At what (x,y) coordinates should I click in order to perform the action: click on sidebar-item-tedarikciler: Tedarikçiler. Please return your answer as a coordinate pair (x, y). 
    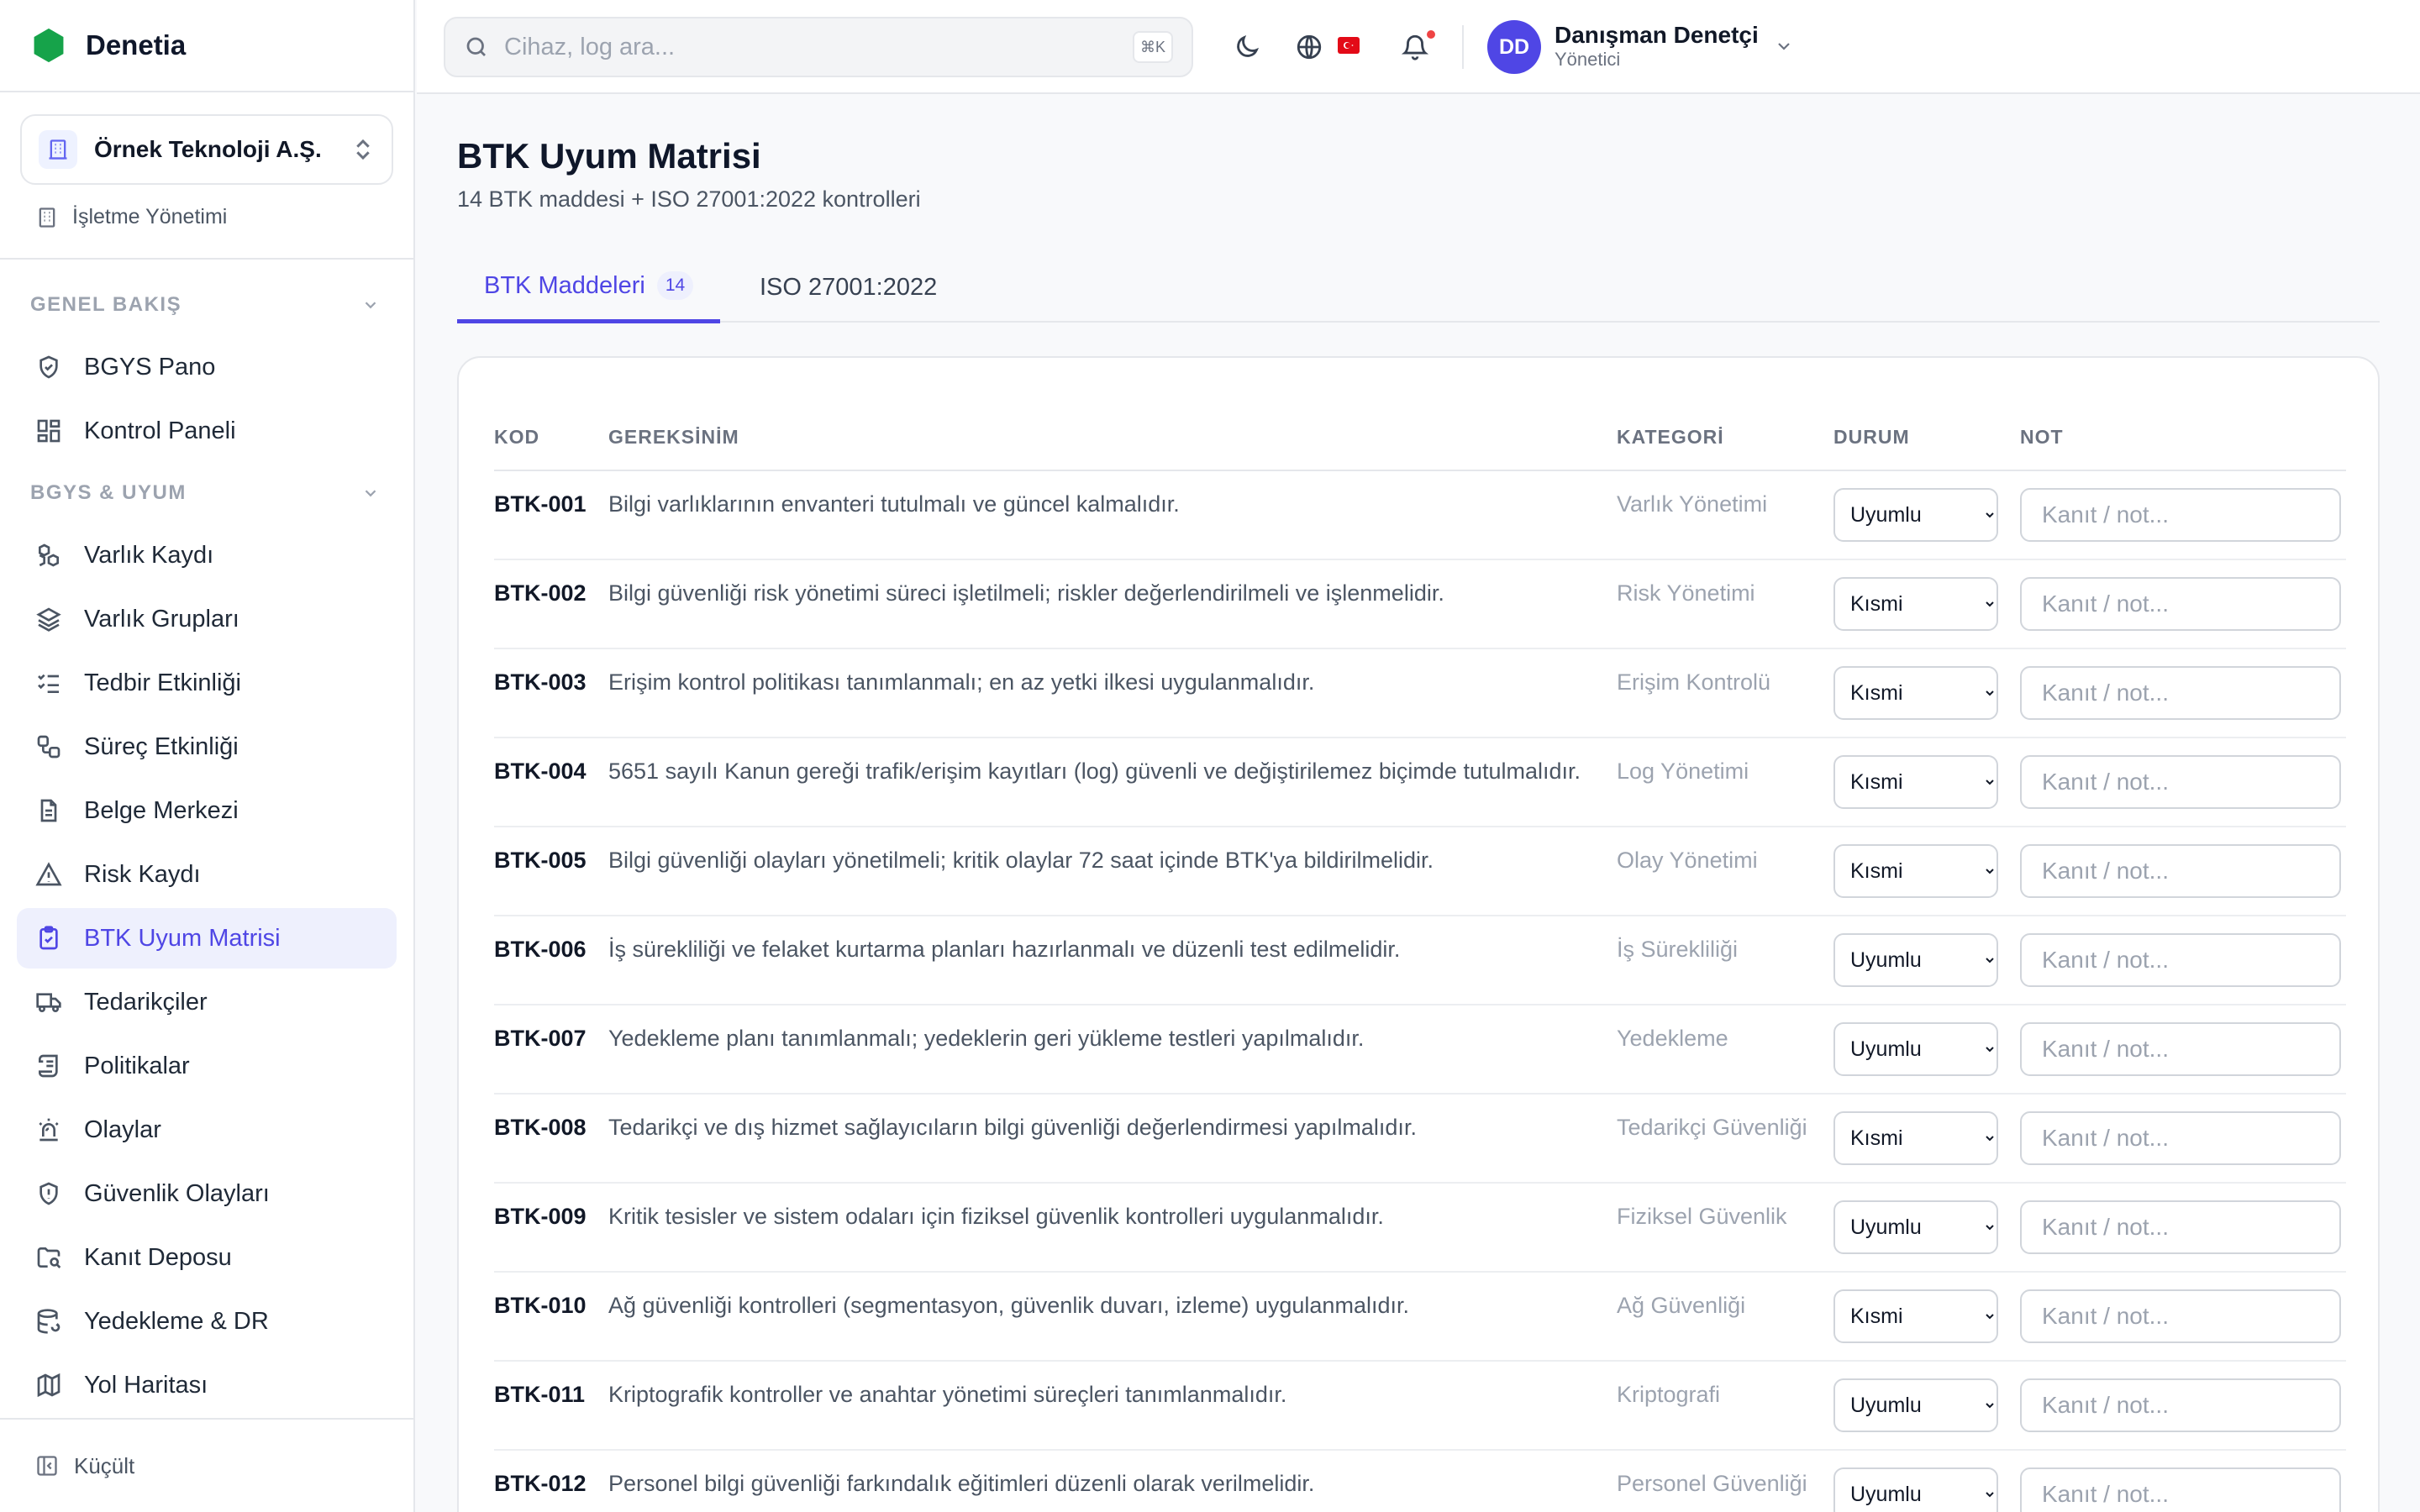
    Looking at the image, I should click on (207, 1002).